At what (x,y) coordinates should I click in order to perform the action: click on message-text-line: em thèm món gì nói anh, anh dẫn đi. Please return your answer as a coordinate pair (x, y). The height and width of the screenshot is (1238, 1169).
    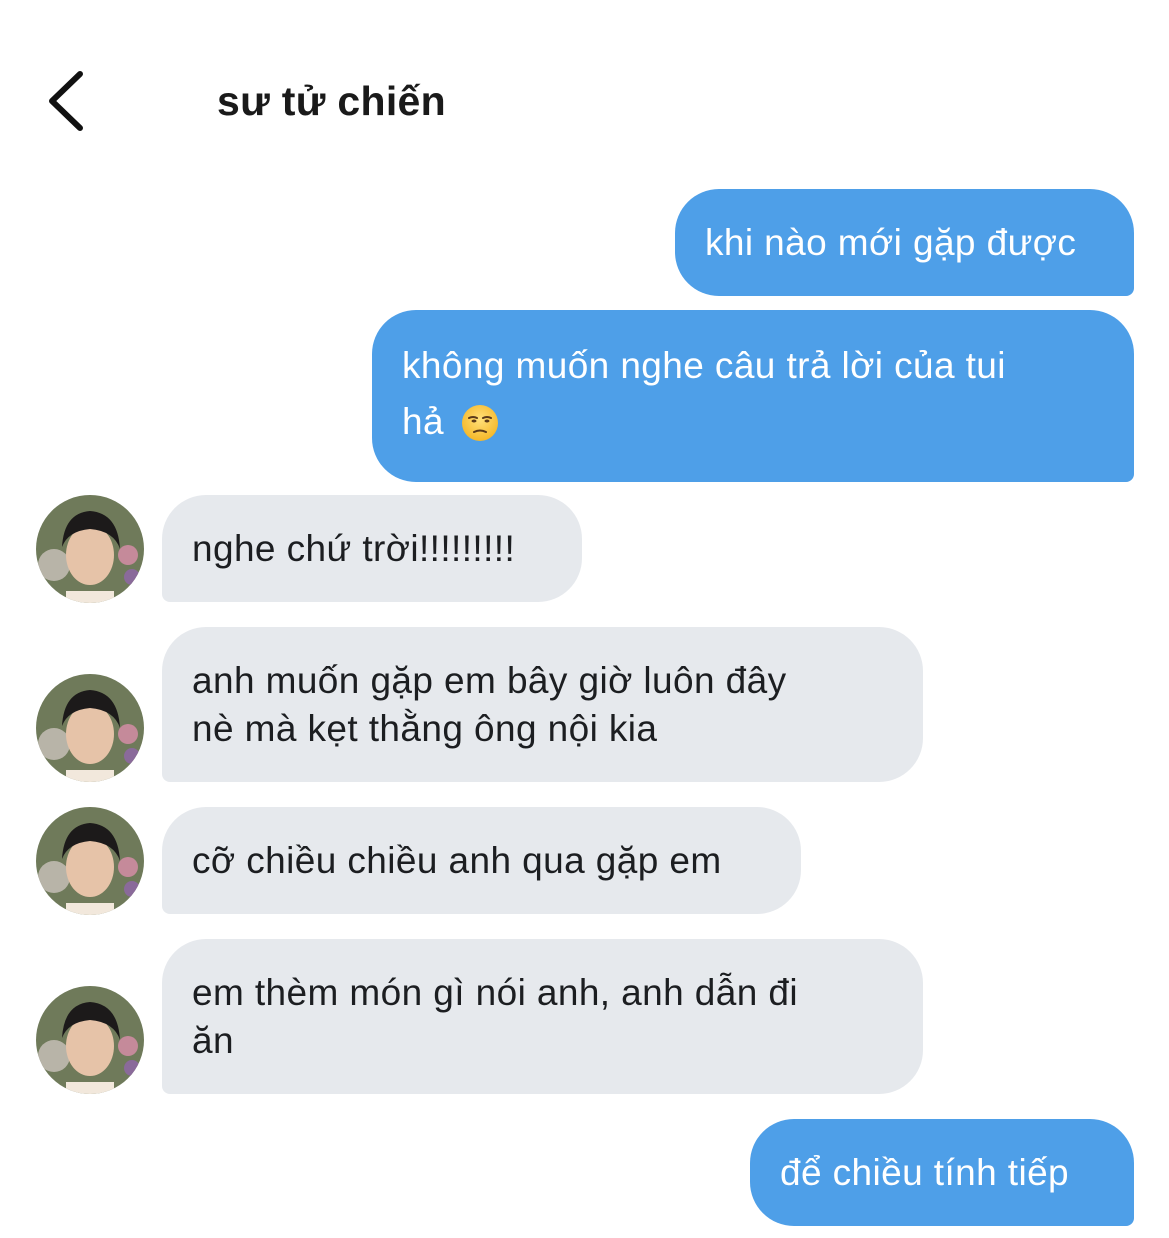
    Looking at the image, I should click on (495, 992).